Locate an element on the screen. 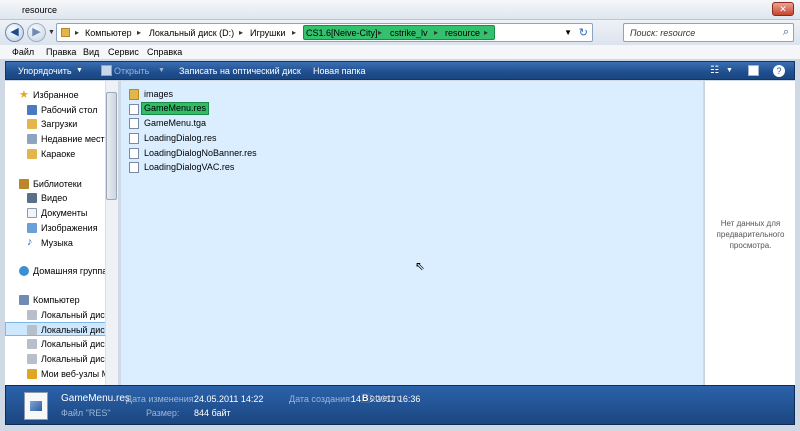 Image resolution: width=800 pixels, height=431 pixels. new-folder-button: Новая папка is located at coordinates (339, 71).